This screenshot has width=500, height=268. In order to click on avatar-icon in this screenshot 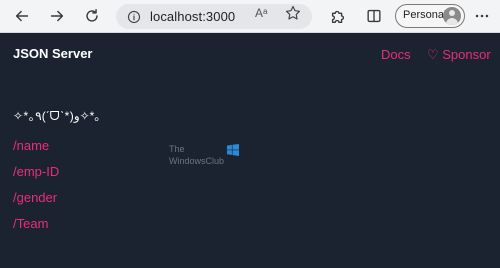, I will do `click(452, 16)`.